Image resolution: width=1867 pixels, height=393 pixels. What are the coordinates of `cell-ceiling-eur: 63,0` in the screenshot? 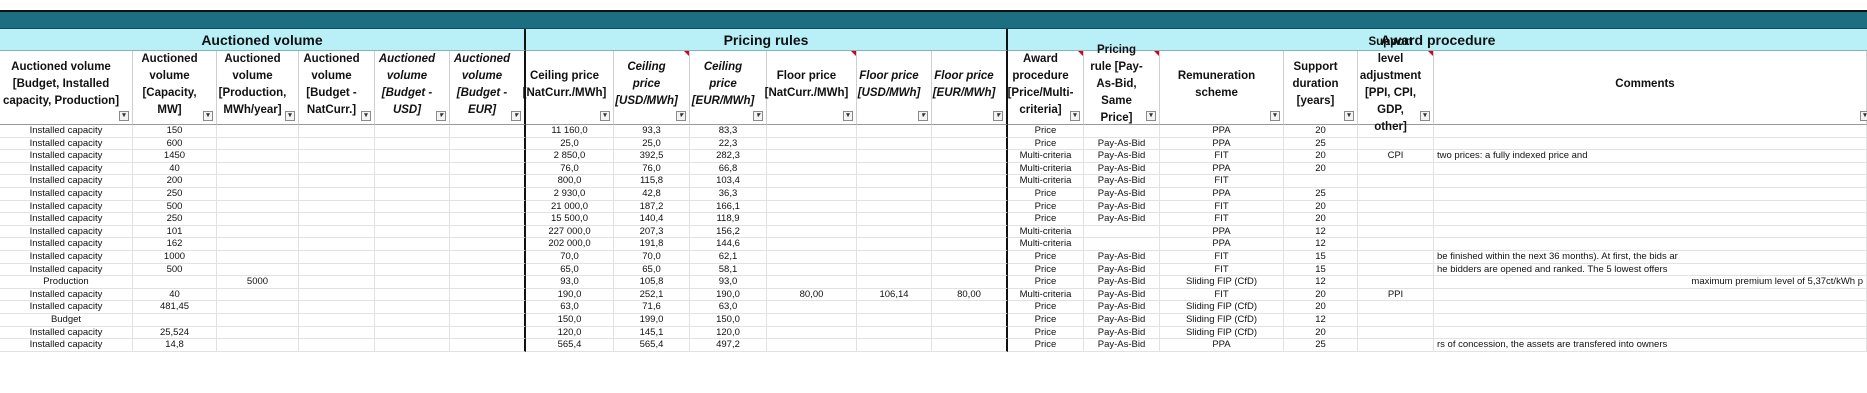 It's located at (728, 307).